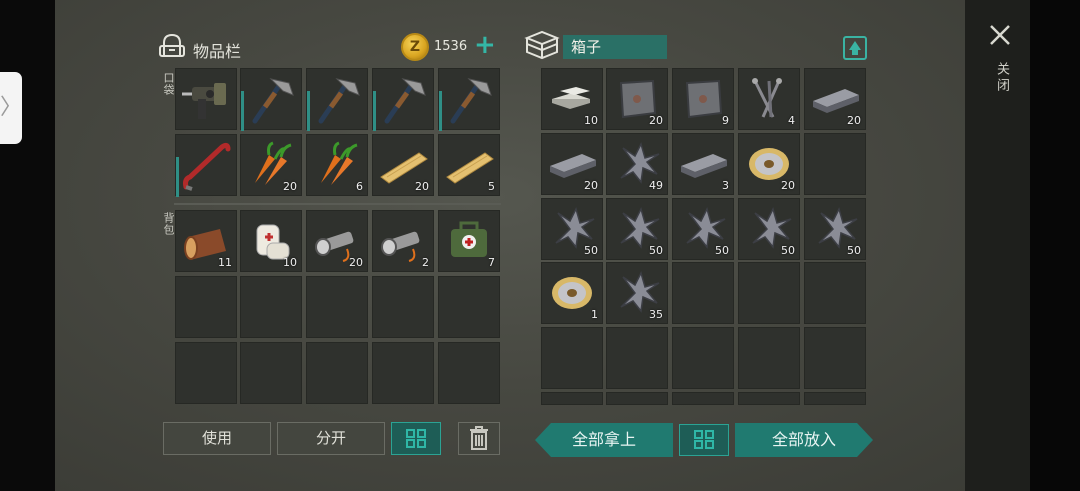  I want to click on item-quantity: 49, so click(656, 185).